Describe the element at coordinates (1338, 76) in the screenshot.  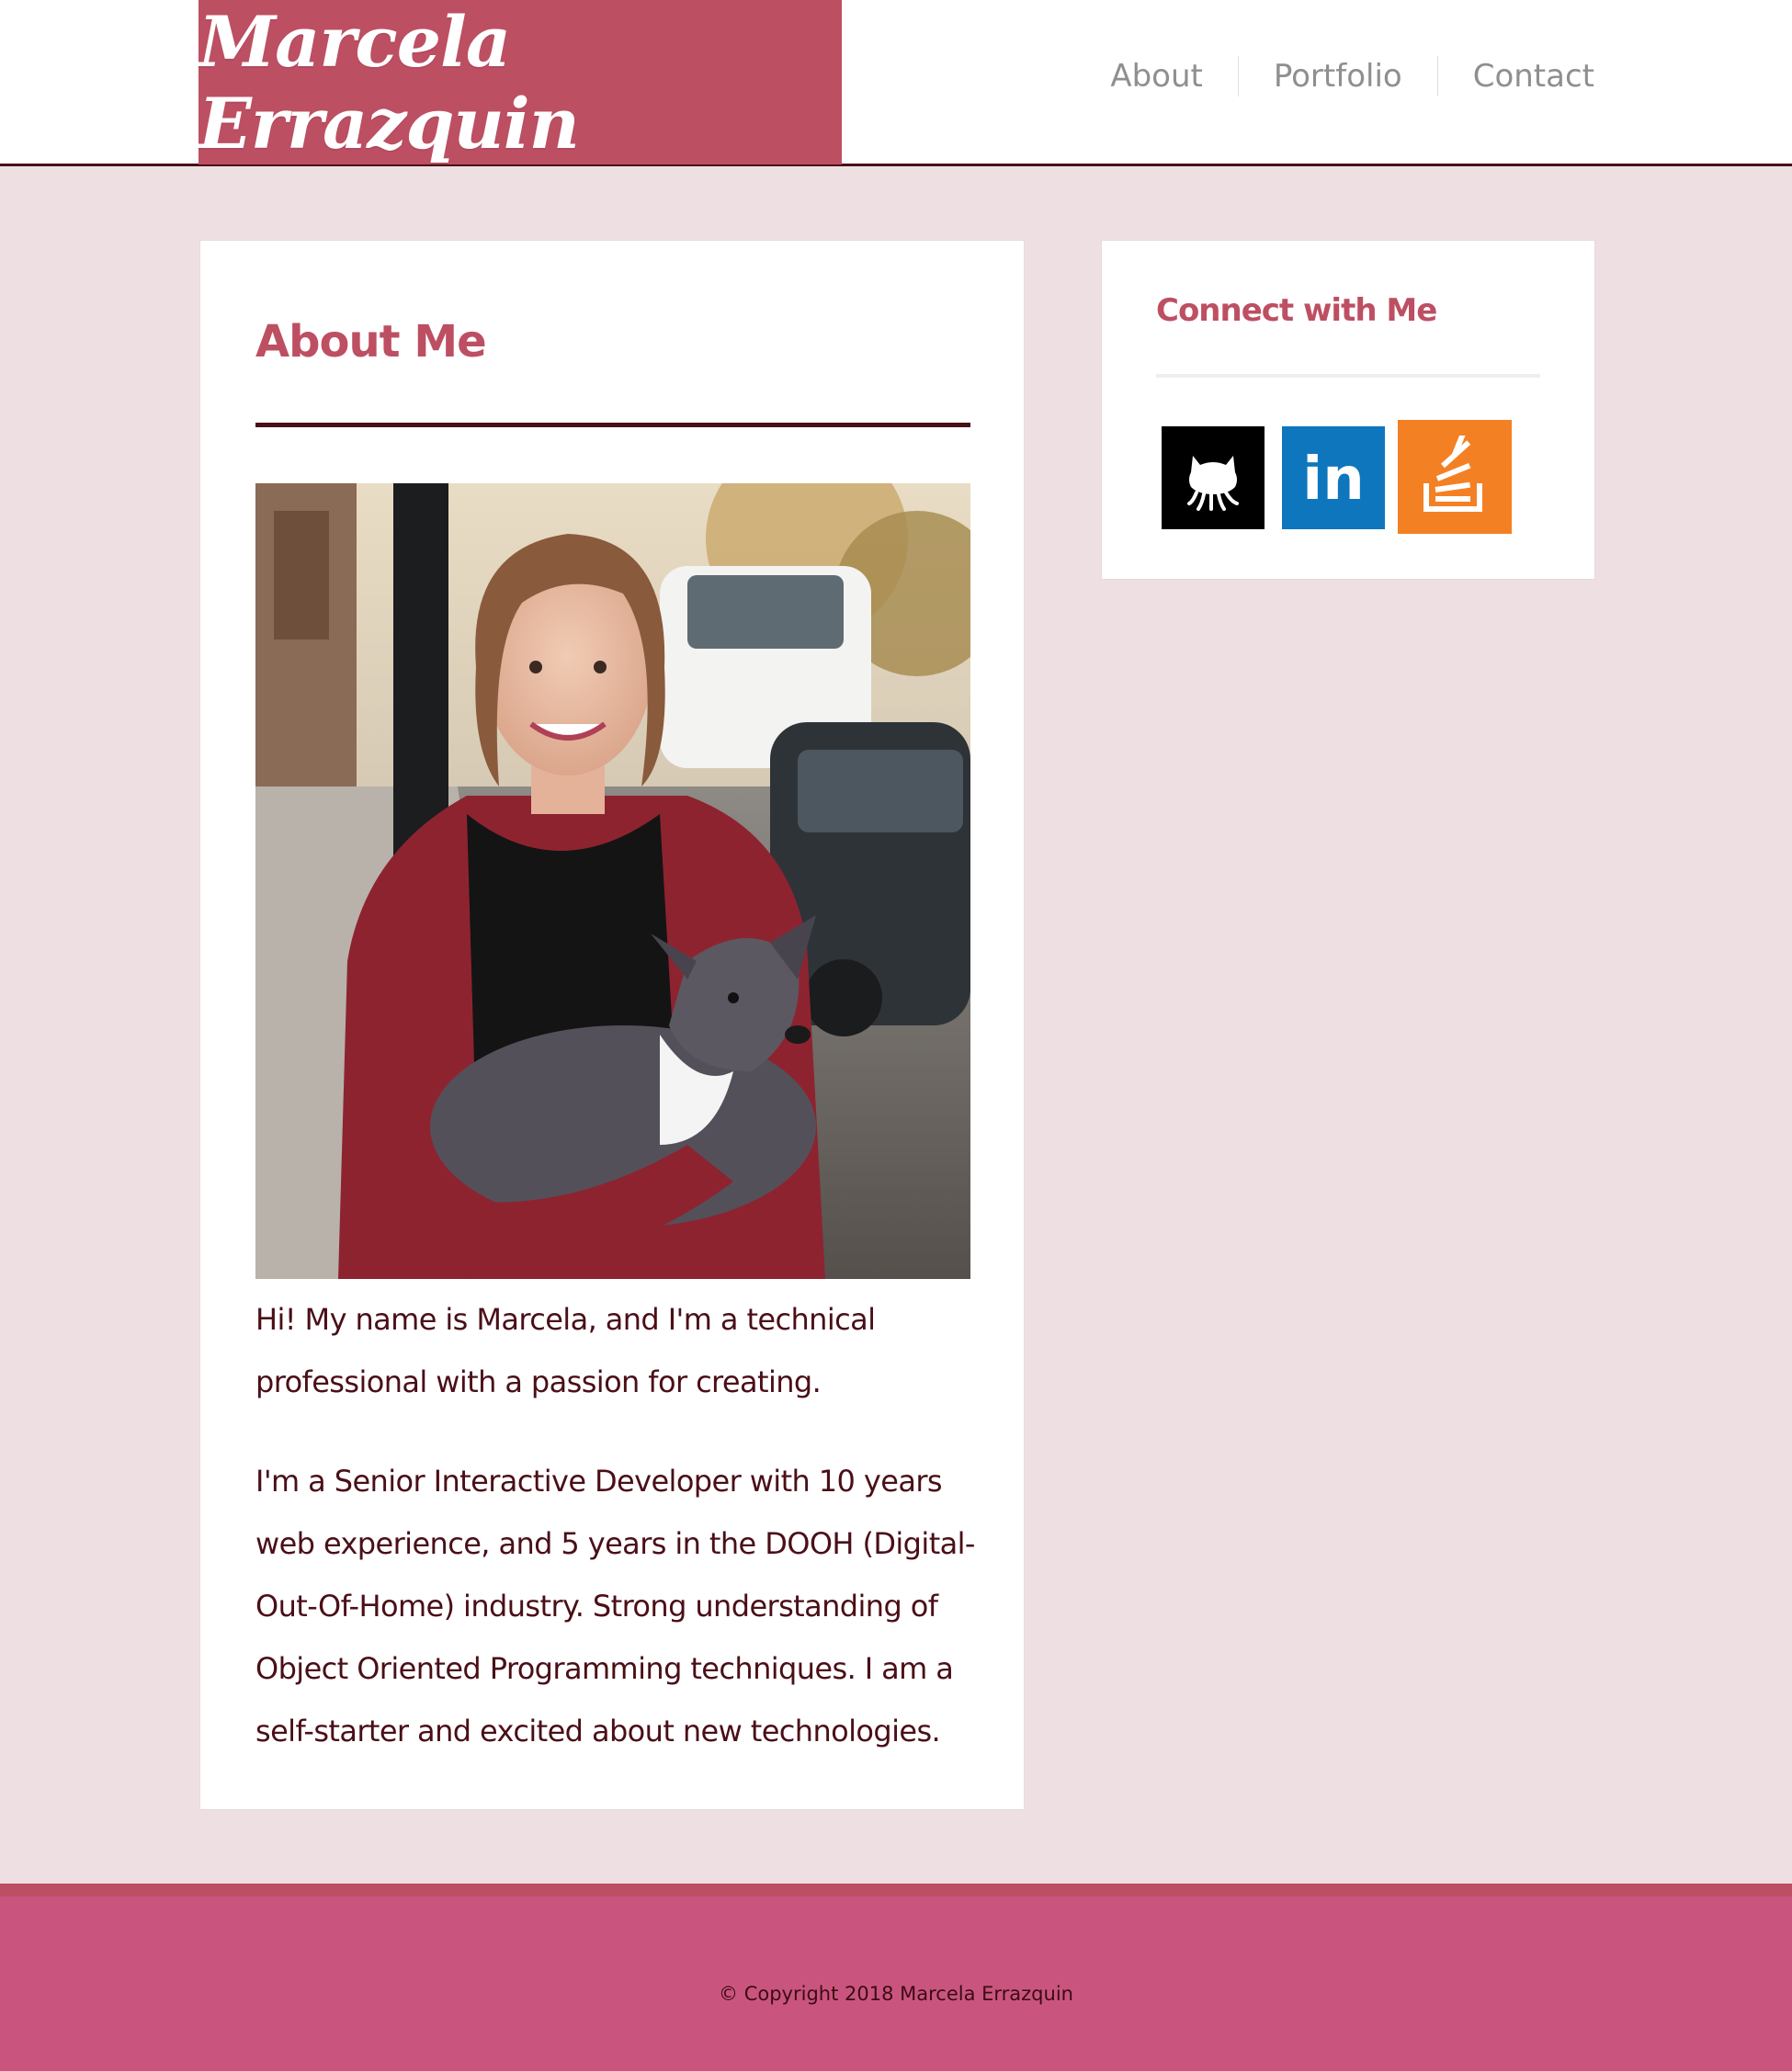
I see `nav-portfolio: Portfolio` at that location.